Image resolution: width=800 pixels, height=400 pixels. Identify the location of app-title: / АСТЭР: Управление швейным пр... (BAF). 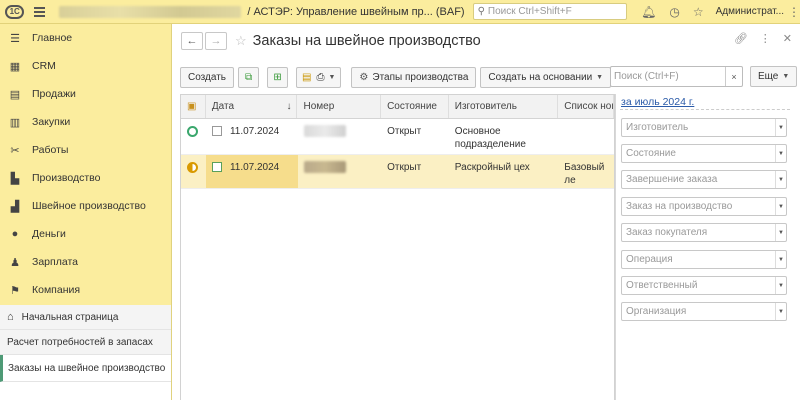
(356, 11).